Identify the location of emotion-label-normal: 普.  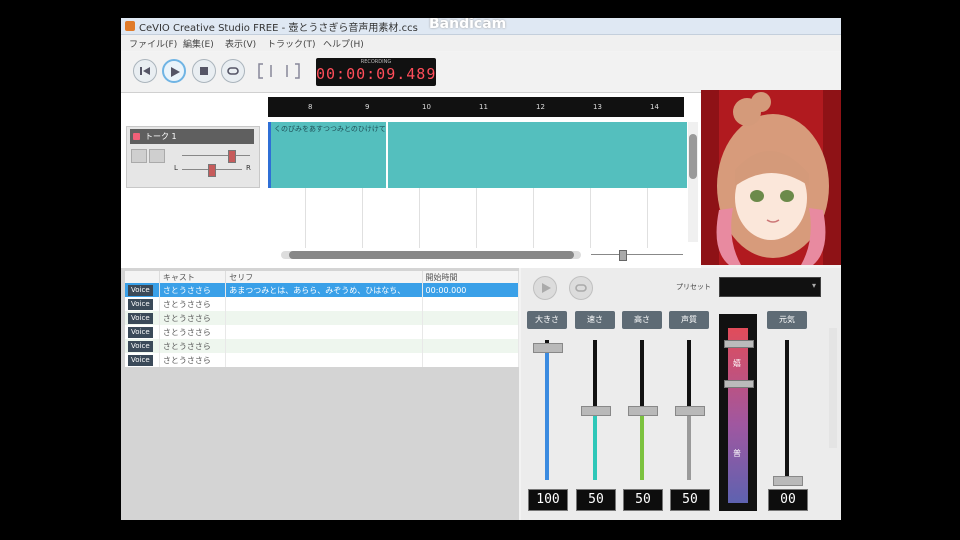
(737, 453).